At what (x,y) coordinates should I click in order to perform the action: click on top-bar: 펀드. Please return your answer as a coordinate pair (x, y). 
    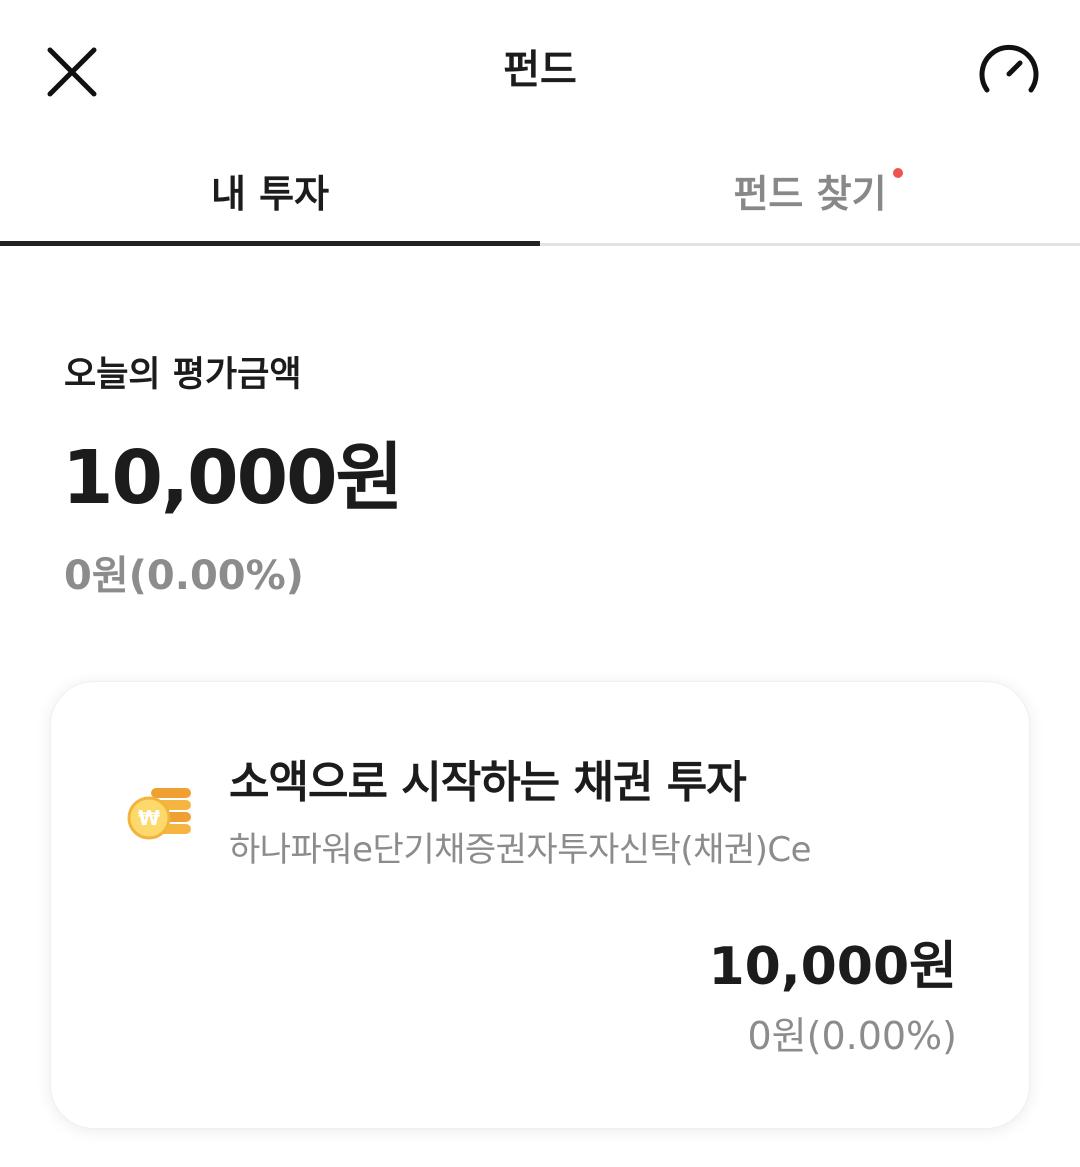
    Looking at the image, I should click on (540, 70).